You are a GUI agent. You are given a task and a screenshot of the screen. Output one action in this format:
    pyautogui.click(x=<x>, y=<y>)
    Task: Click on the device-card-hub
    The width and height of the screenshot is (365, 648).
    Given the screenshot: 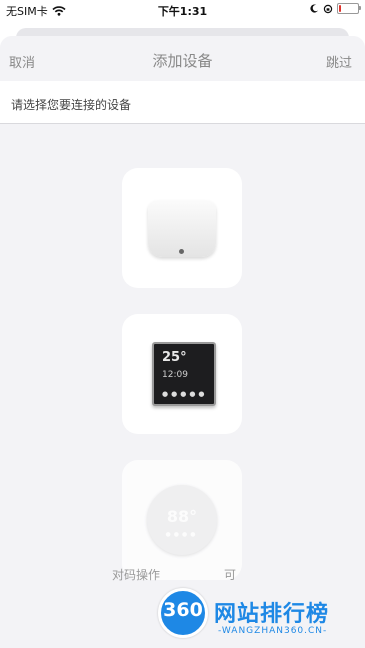 What is the action you would take?
    pyautogui.click(x=182, y=228)
    